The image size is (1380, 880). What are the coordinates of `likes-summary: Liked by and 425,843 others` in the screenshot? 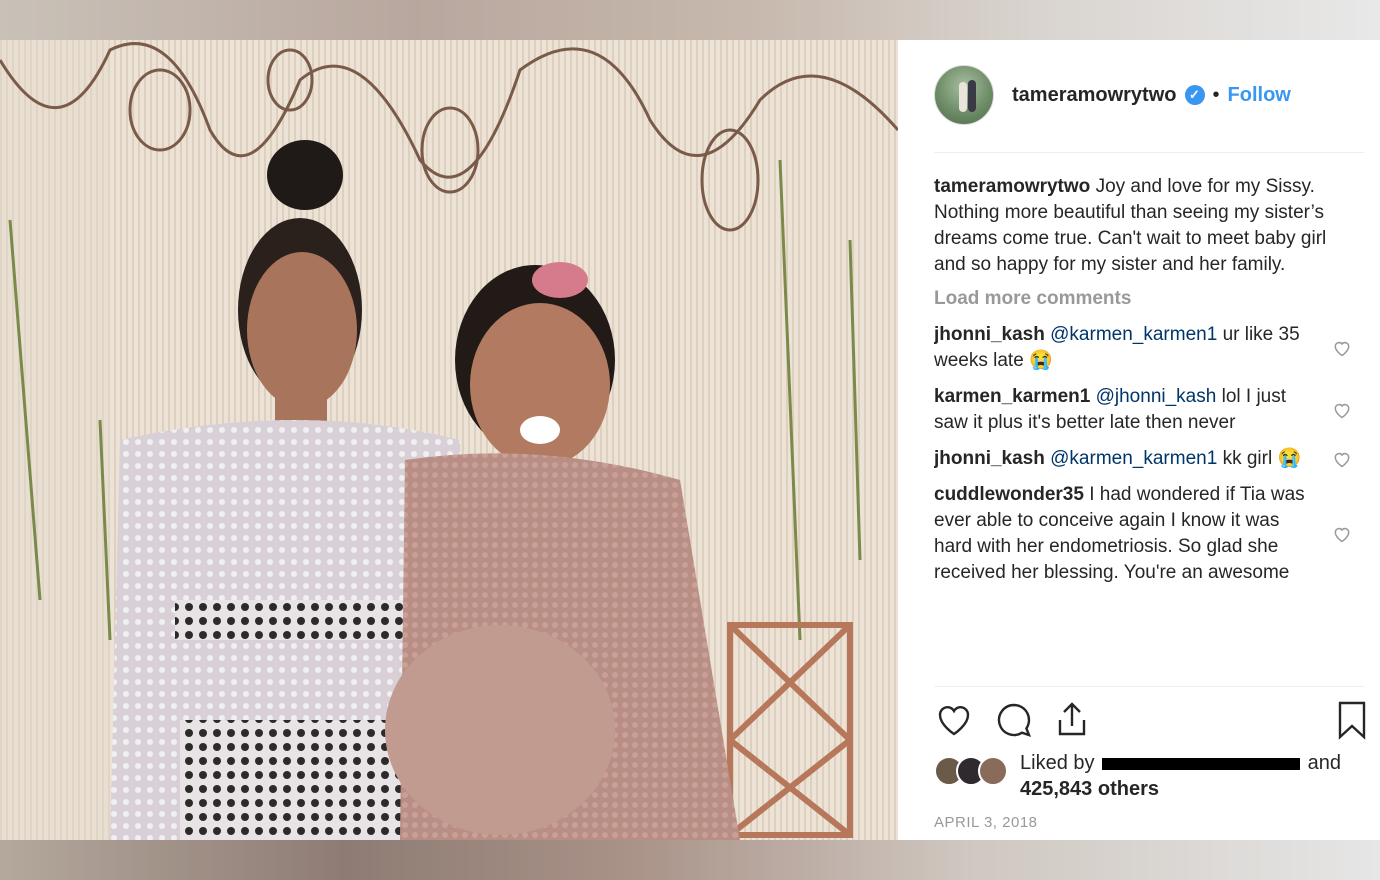 It's located at (1149, 776).